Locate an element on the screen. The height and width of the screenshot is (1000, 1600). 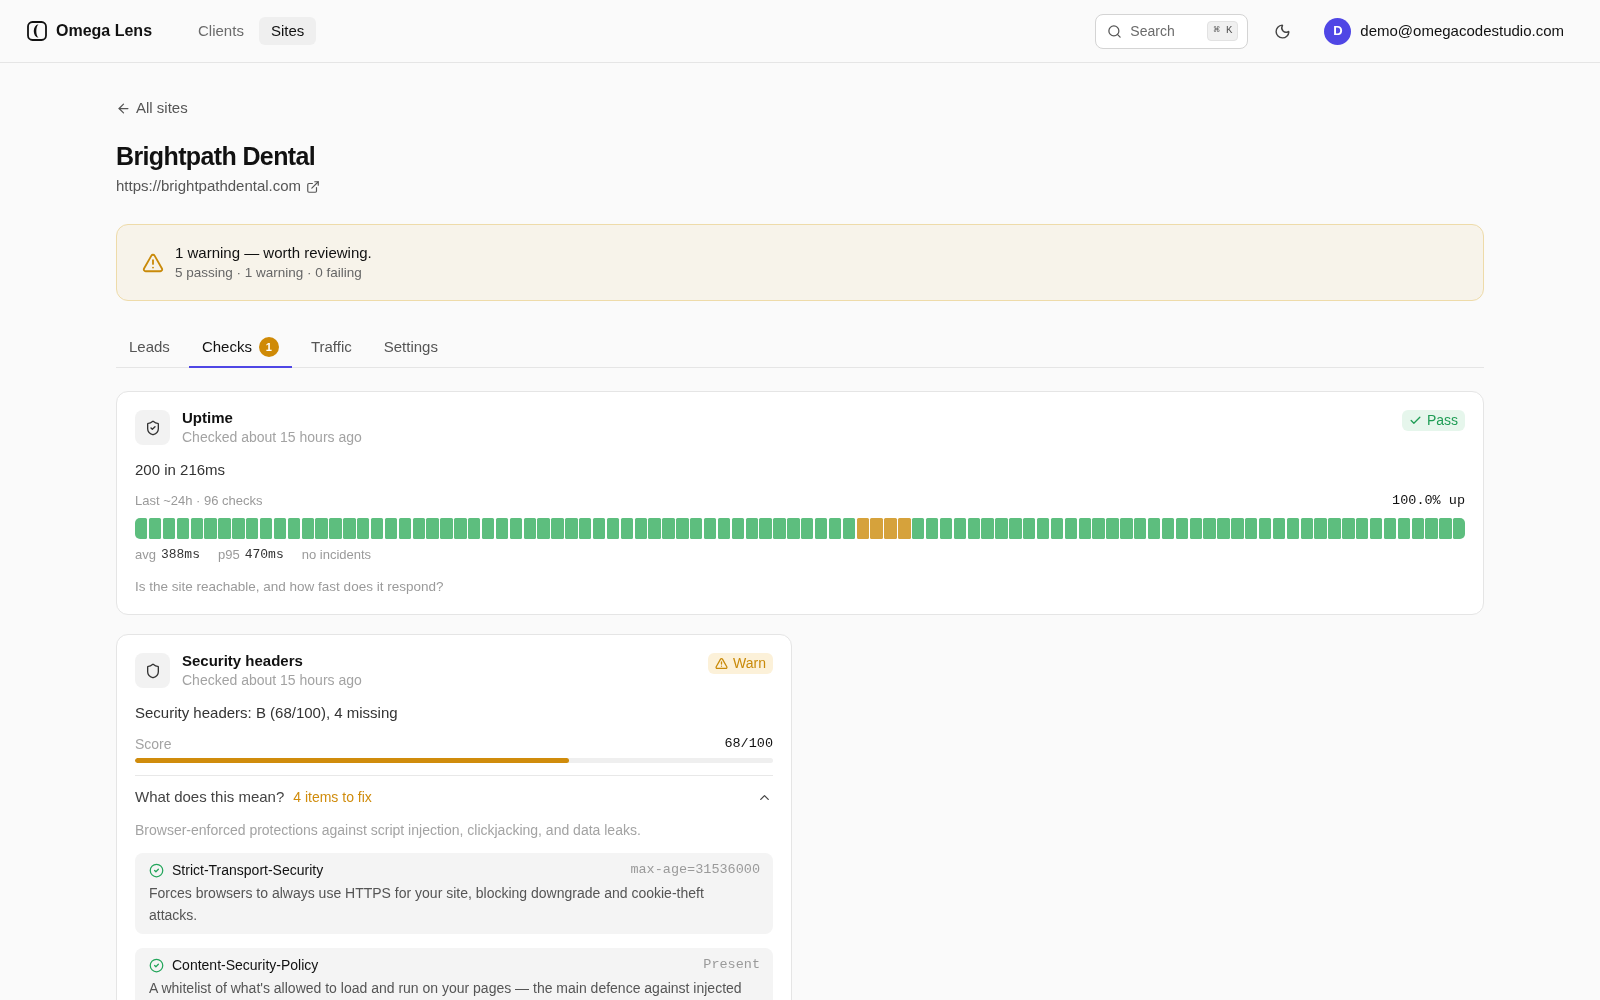
details-description: Browser-enforced protections against script injection, clickjacking, and data leaks. is located at coordinates (388, 830).